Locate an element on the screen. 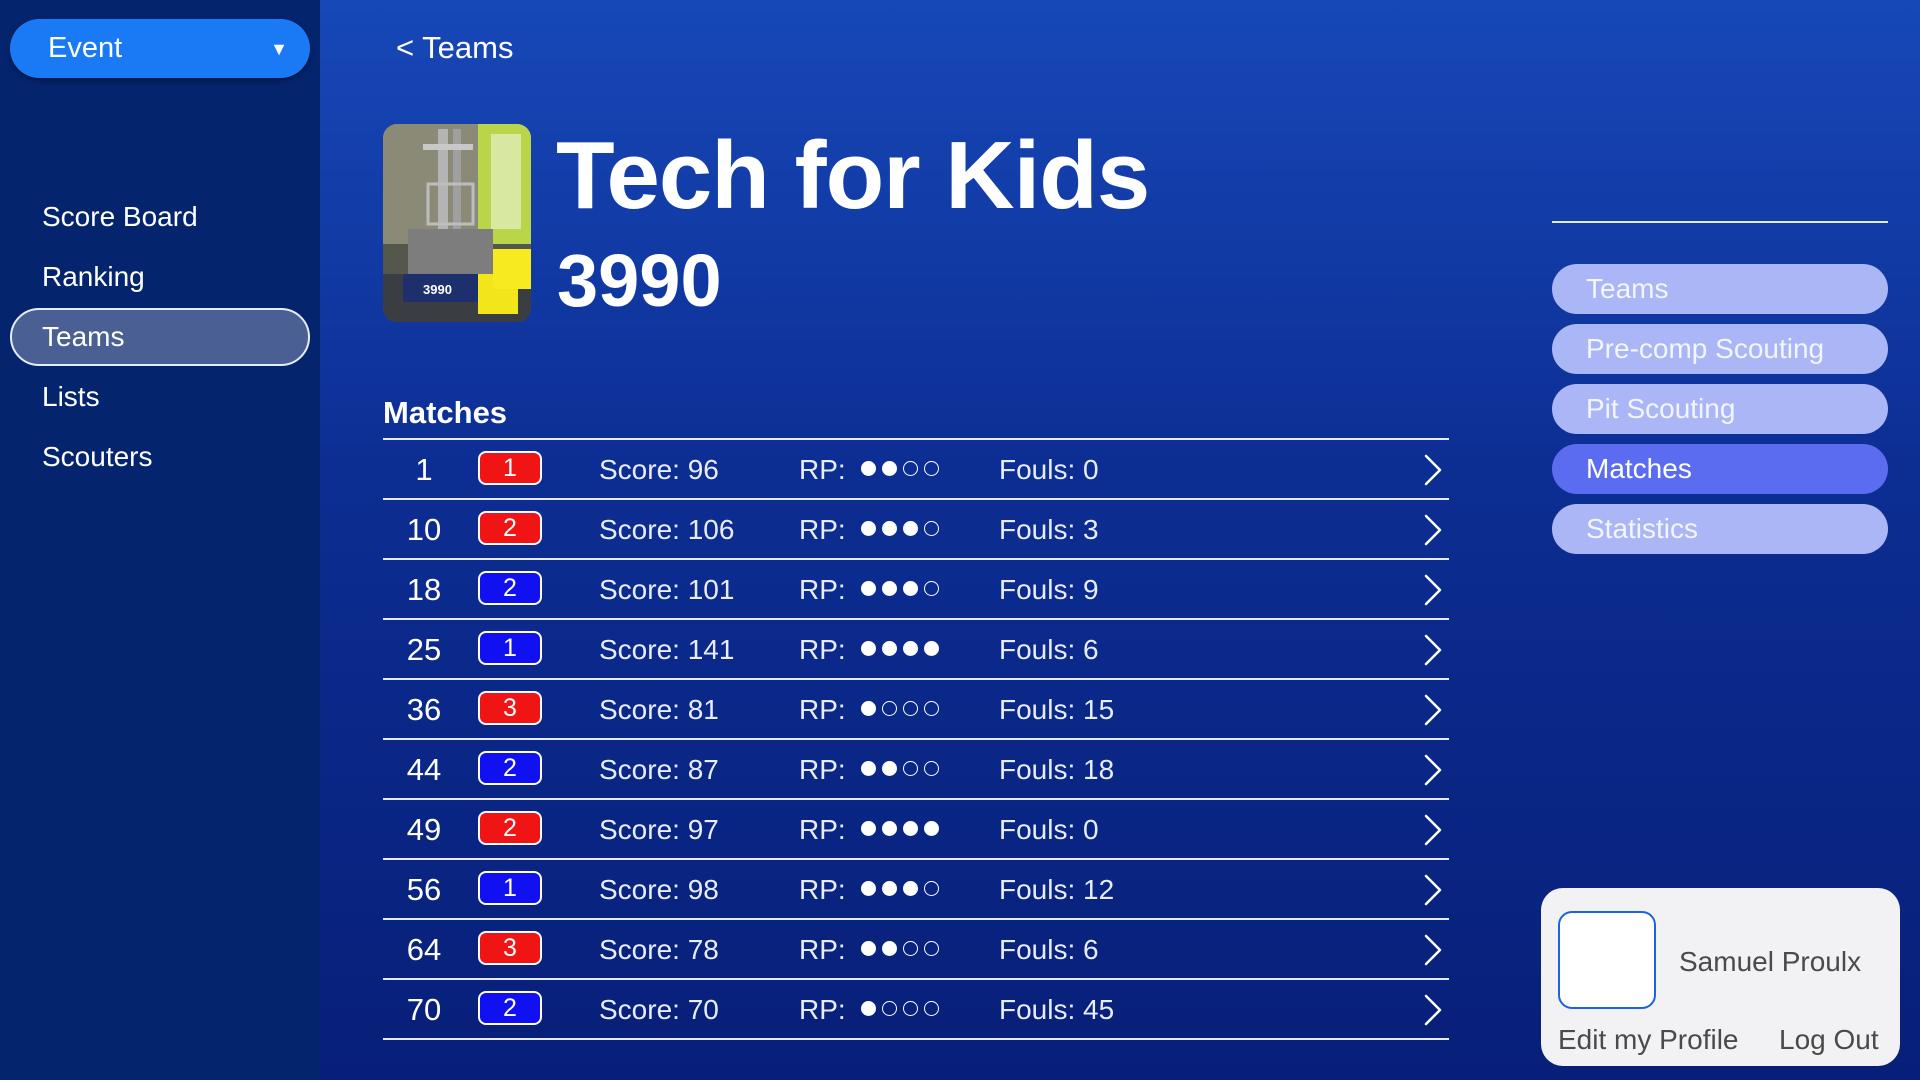 The image size is (1920, 1080). match-score: Score: 78 is located at coordinates (659, 949).